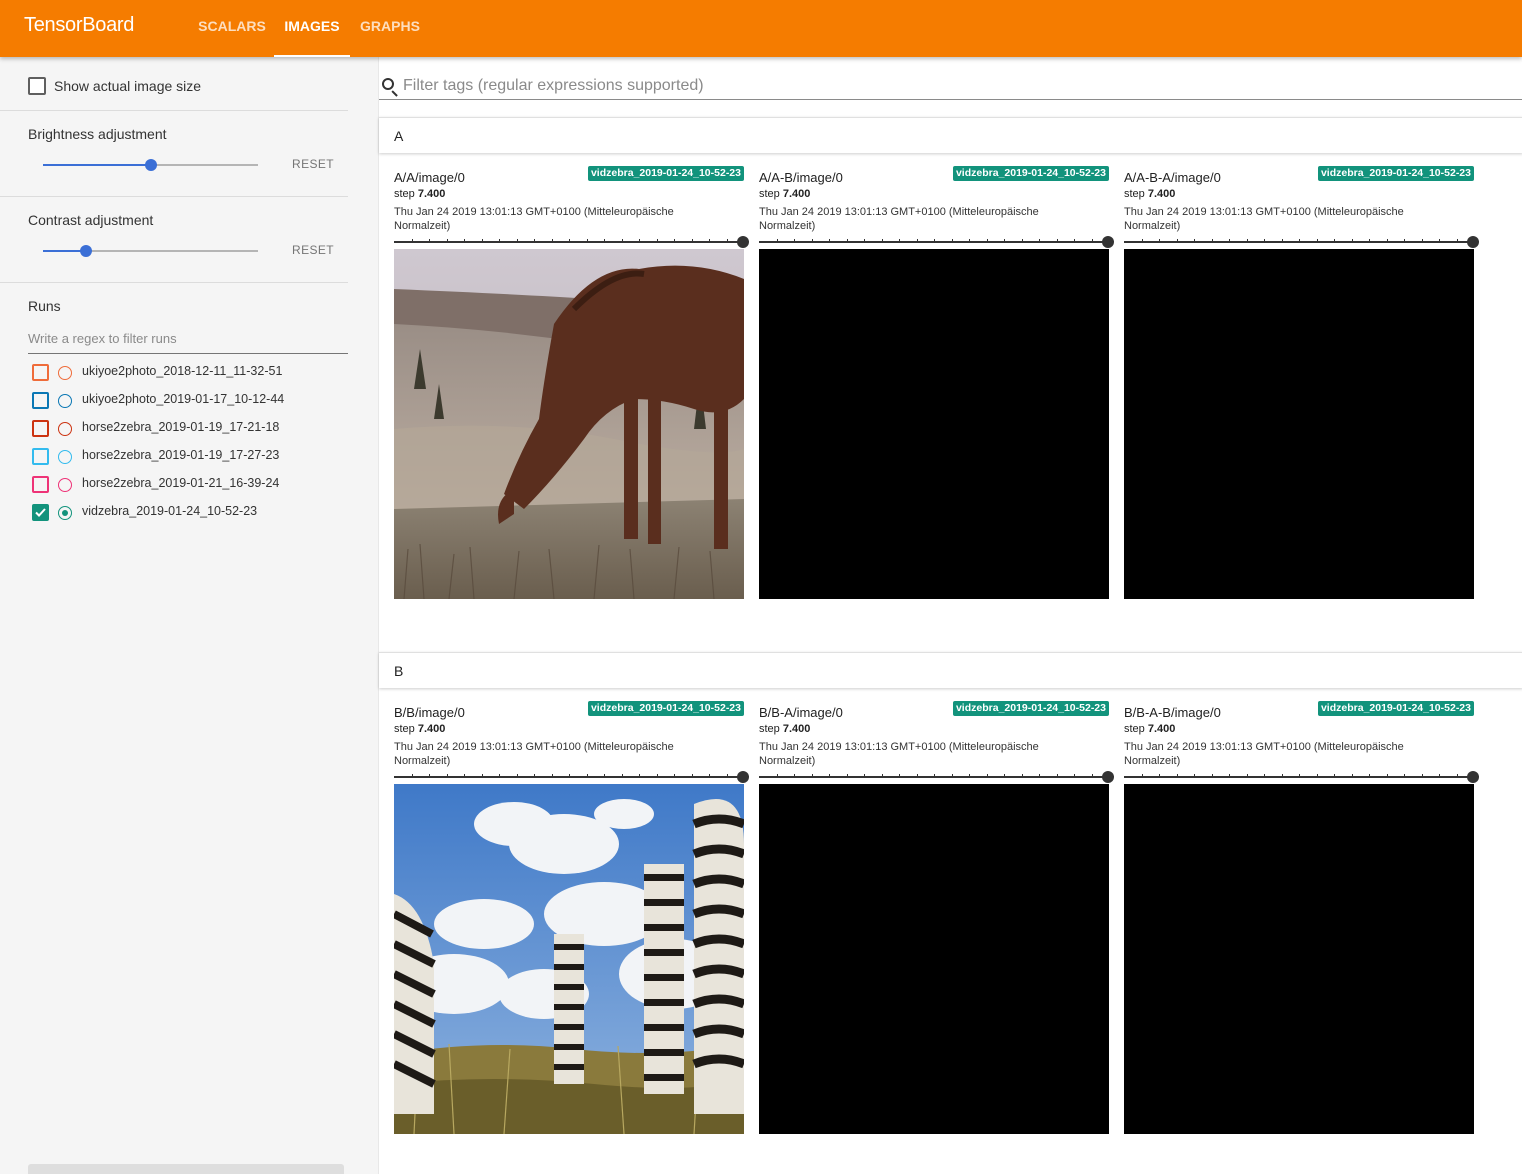 This screenshot has height=1174, width=1522. What do you see at coordinates (186, 1169) in the screenshot?
I see `toggle-all-runs-button` at bounding box center [186, 1169].